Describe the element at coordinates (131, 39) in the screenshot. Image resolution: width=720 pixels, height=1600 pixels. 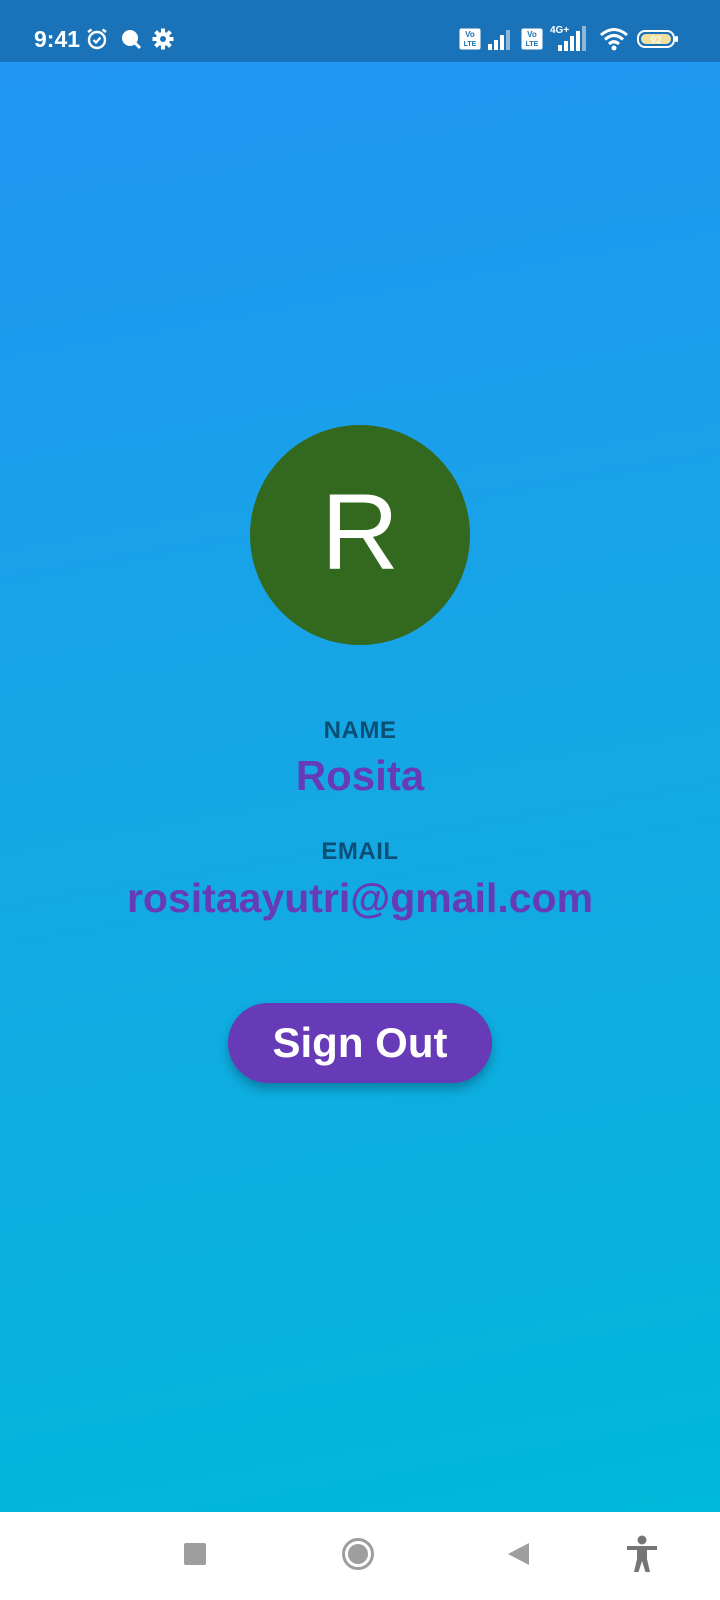
I see `search-icon` at that location.